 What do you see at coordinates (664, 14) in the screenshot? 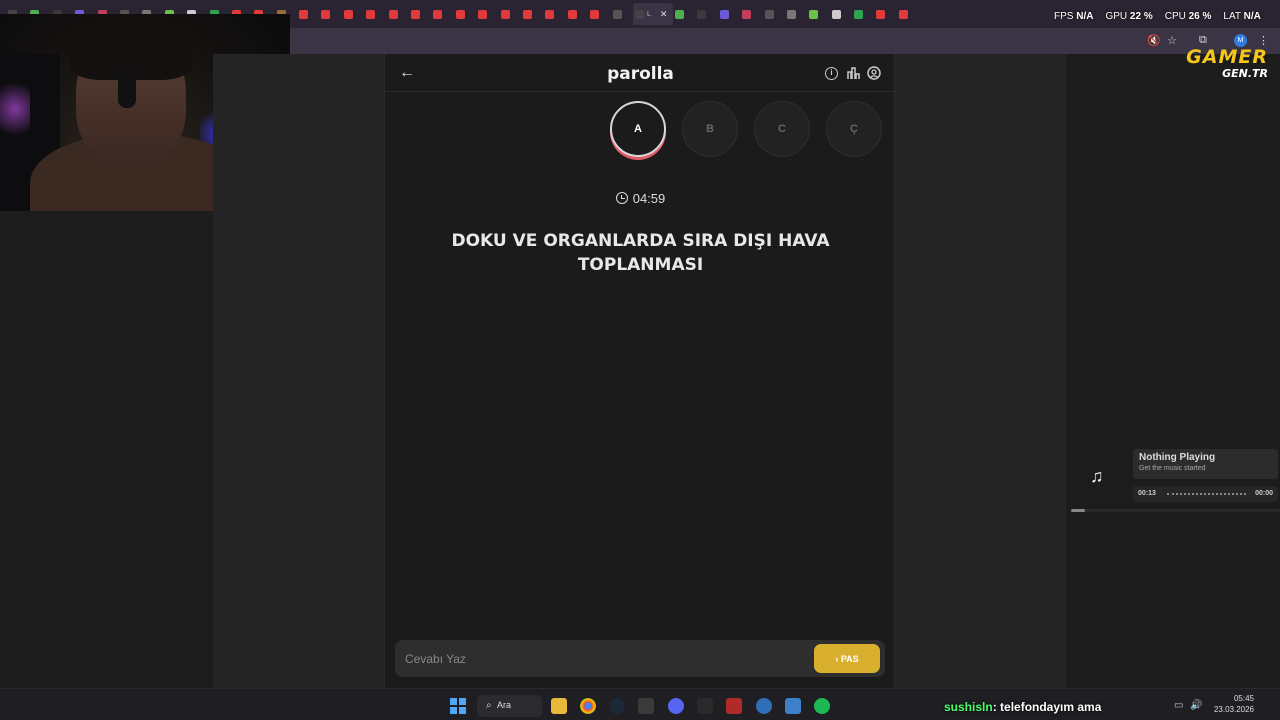
I see `close-tab-icon: ✕` at bounding box center [664, 14].